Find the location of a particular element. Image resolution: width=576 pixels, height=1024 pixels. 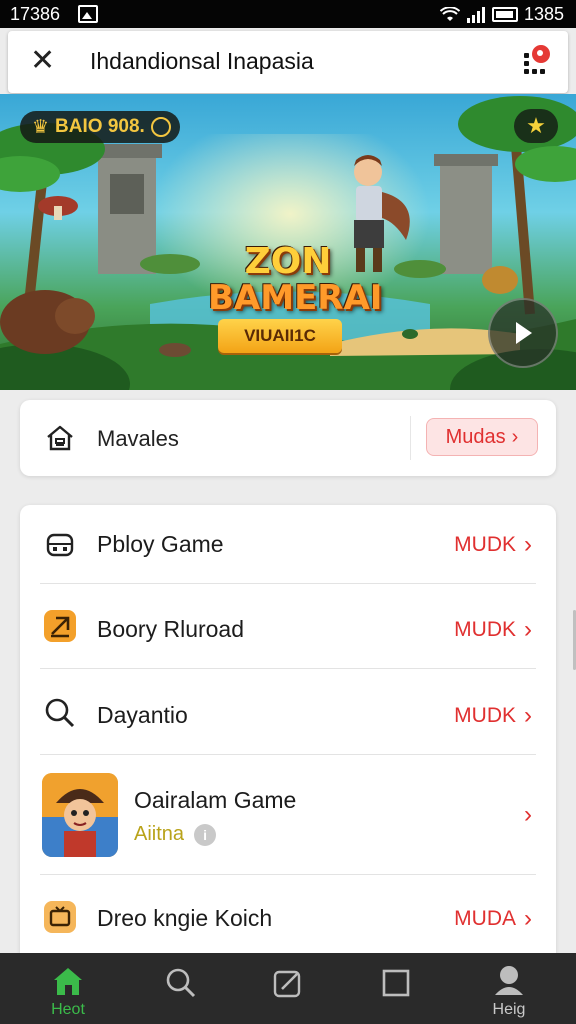

profile-icon is located at coordinates (509, 980).